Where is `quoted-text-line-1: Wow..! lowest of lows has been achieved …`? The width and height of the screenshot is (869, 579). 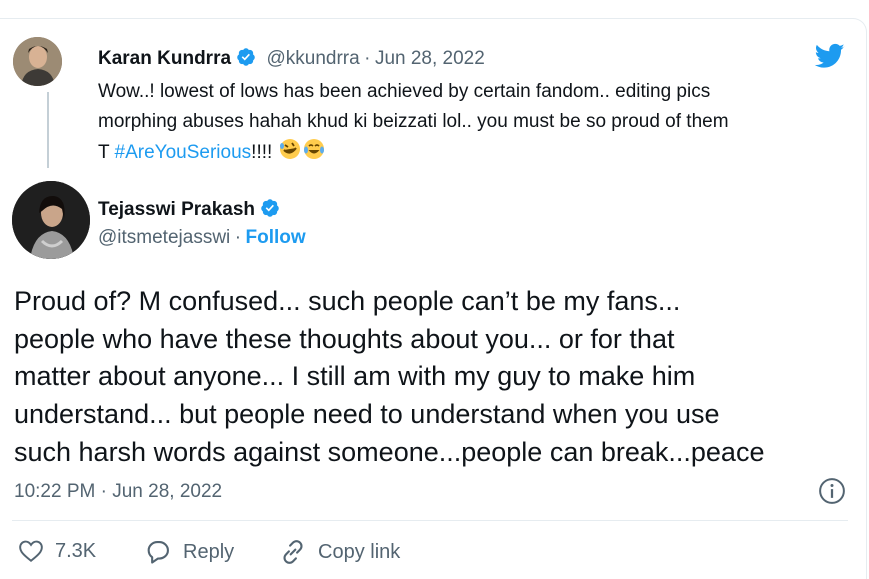
quoted-text-line-1: Wow..! lowest of lows has been achieved … is located at coordinates (404, 91).